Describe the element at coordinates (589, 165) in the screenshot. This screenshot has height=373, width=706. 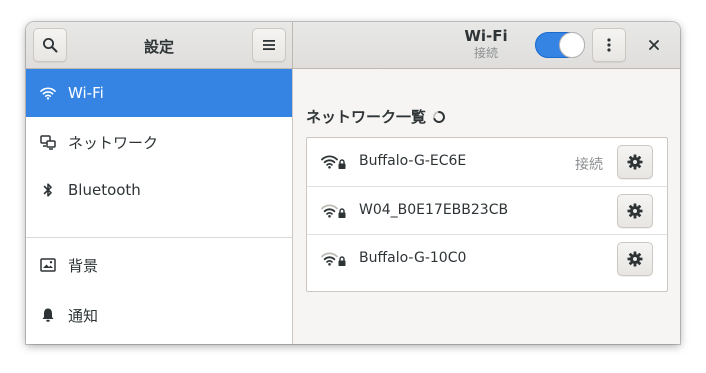
I see `network-status: 接続` at that location.